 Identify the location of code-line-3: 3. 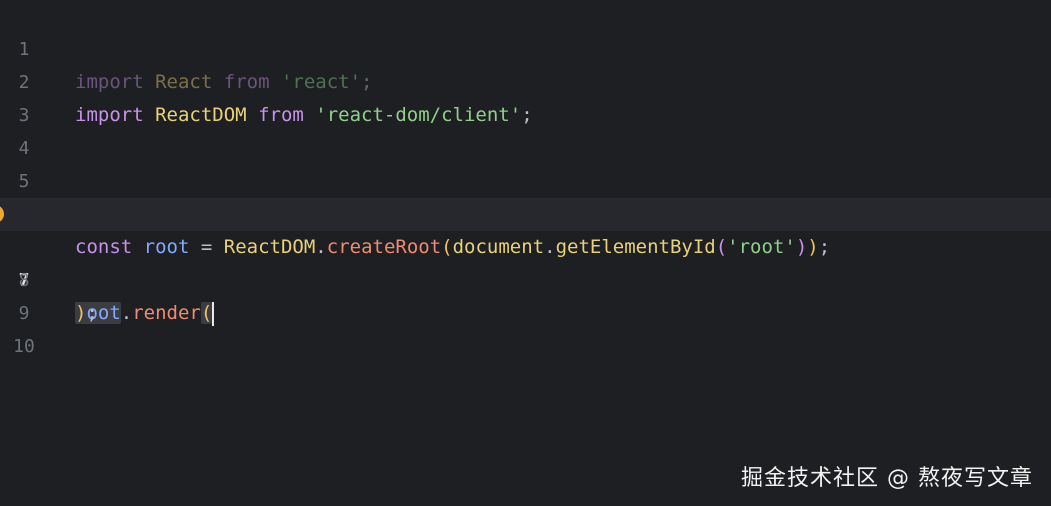
(525, 96).